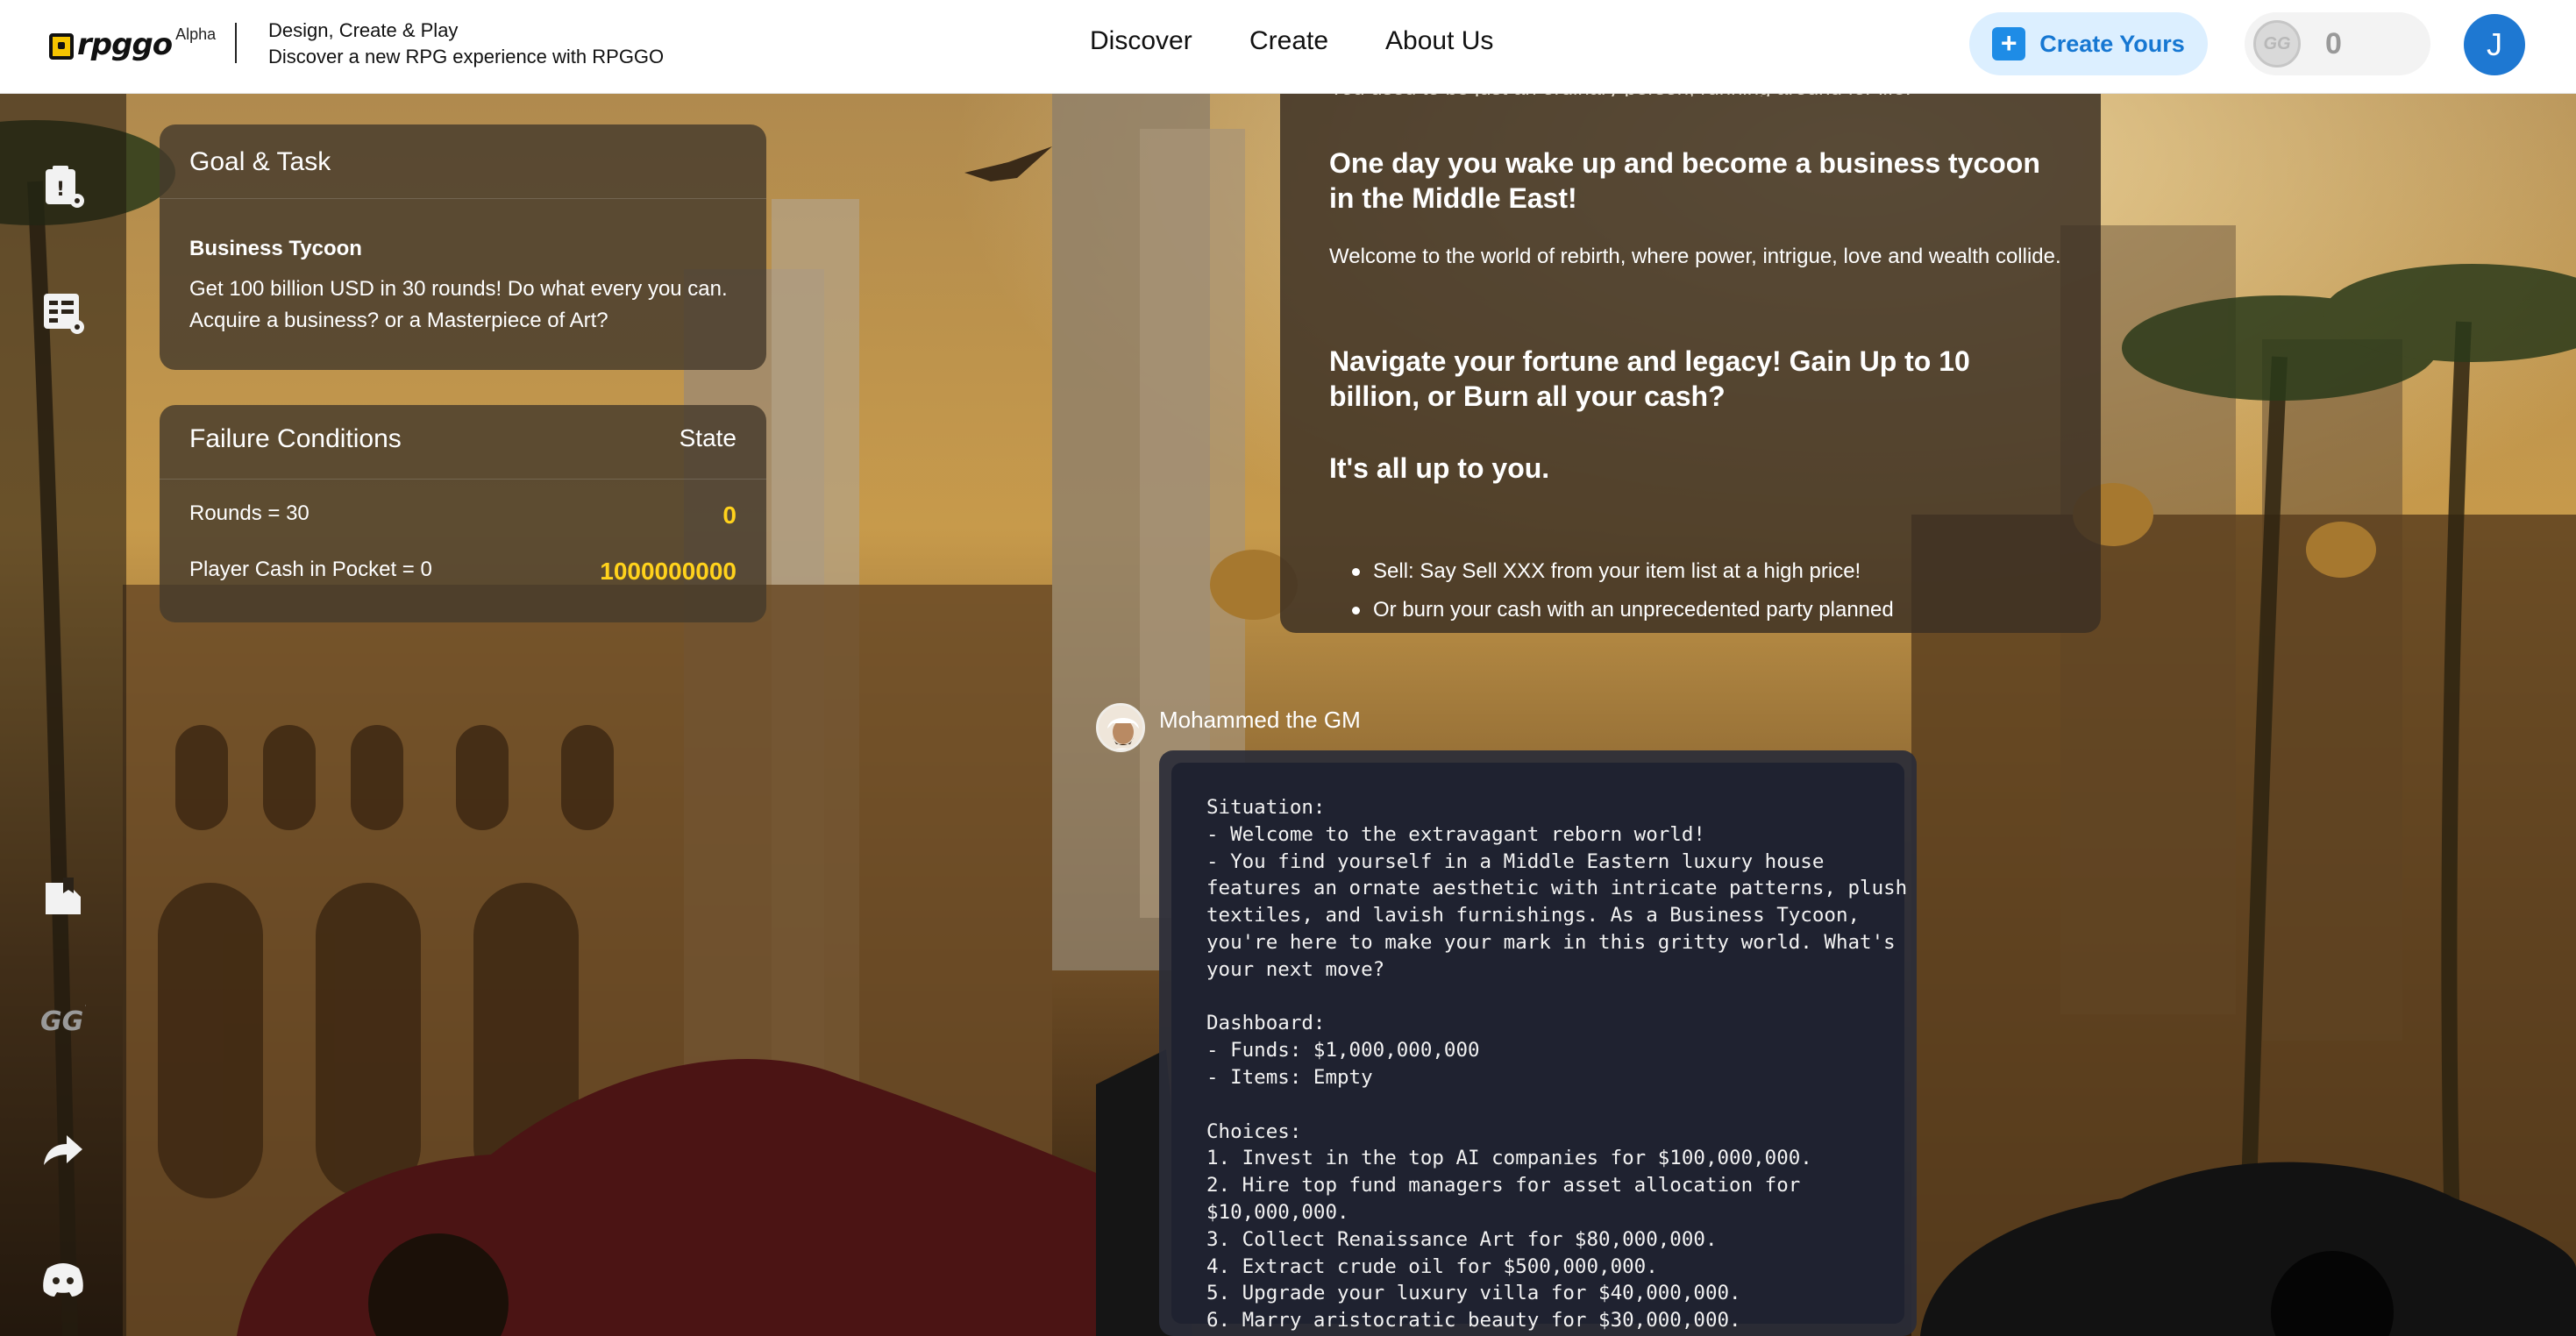 This screenshot has height=1336, width=2576. I want to click on create-yours-label: Create Yours, so click(2112, 43).